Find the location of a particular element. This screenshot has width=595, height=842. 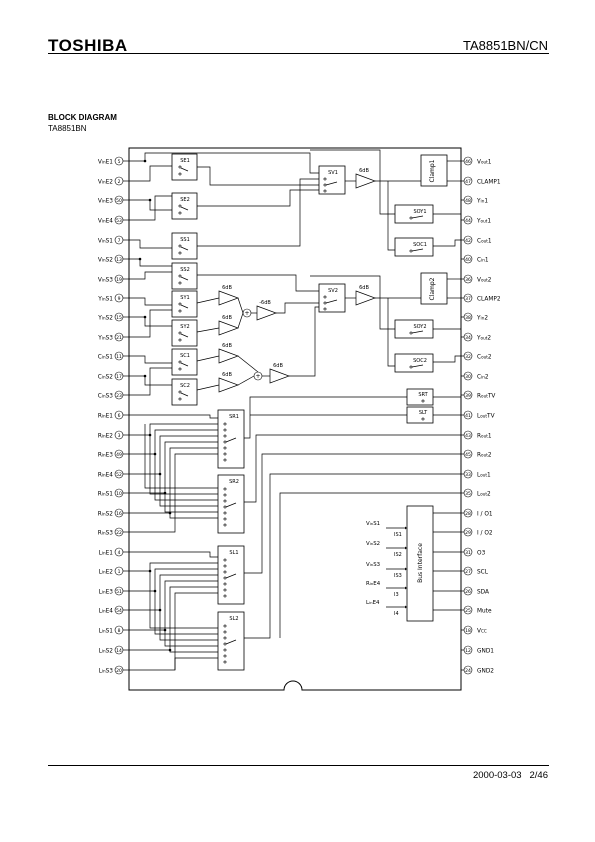

pin-label-right: SCL is located at coordinates (483, 573).